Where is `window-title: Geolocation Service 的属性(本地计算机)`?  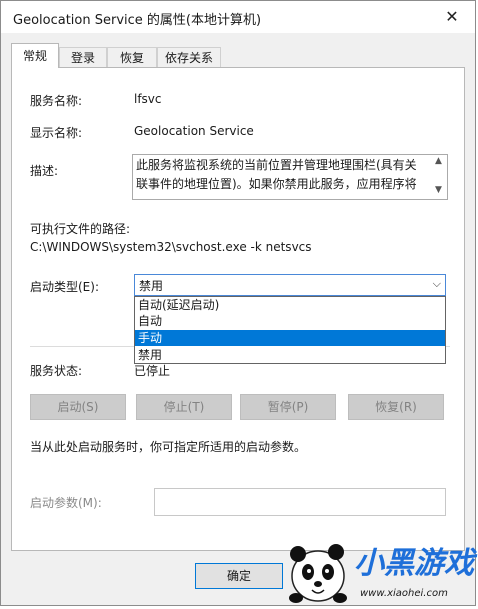 window-title: Geolocation Service 的属性(本地计算机) is located at coordinates (137, 20).